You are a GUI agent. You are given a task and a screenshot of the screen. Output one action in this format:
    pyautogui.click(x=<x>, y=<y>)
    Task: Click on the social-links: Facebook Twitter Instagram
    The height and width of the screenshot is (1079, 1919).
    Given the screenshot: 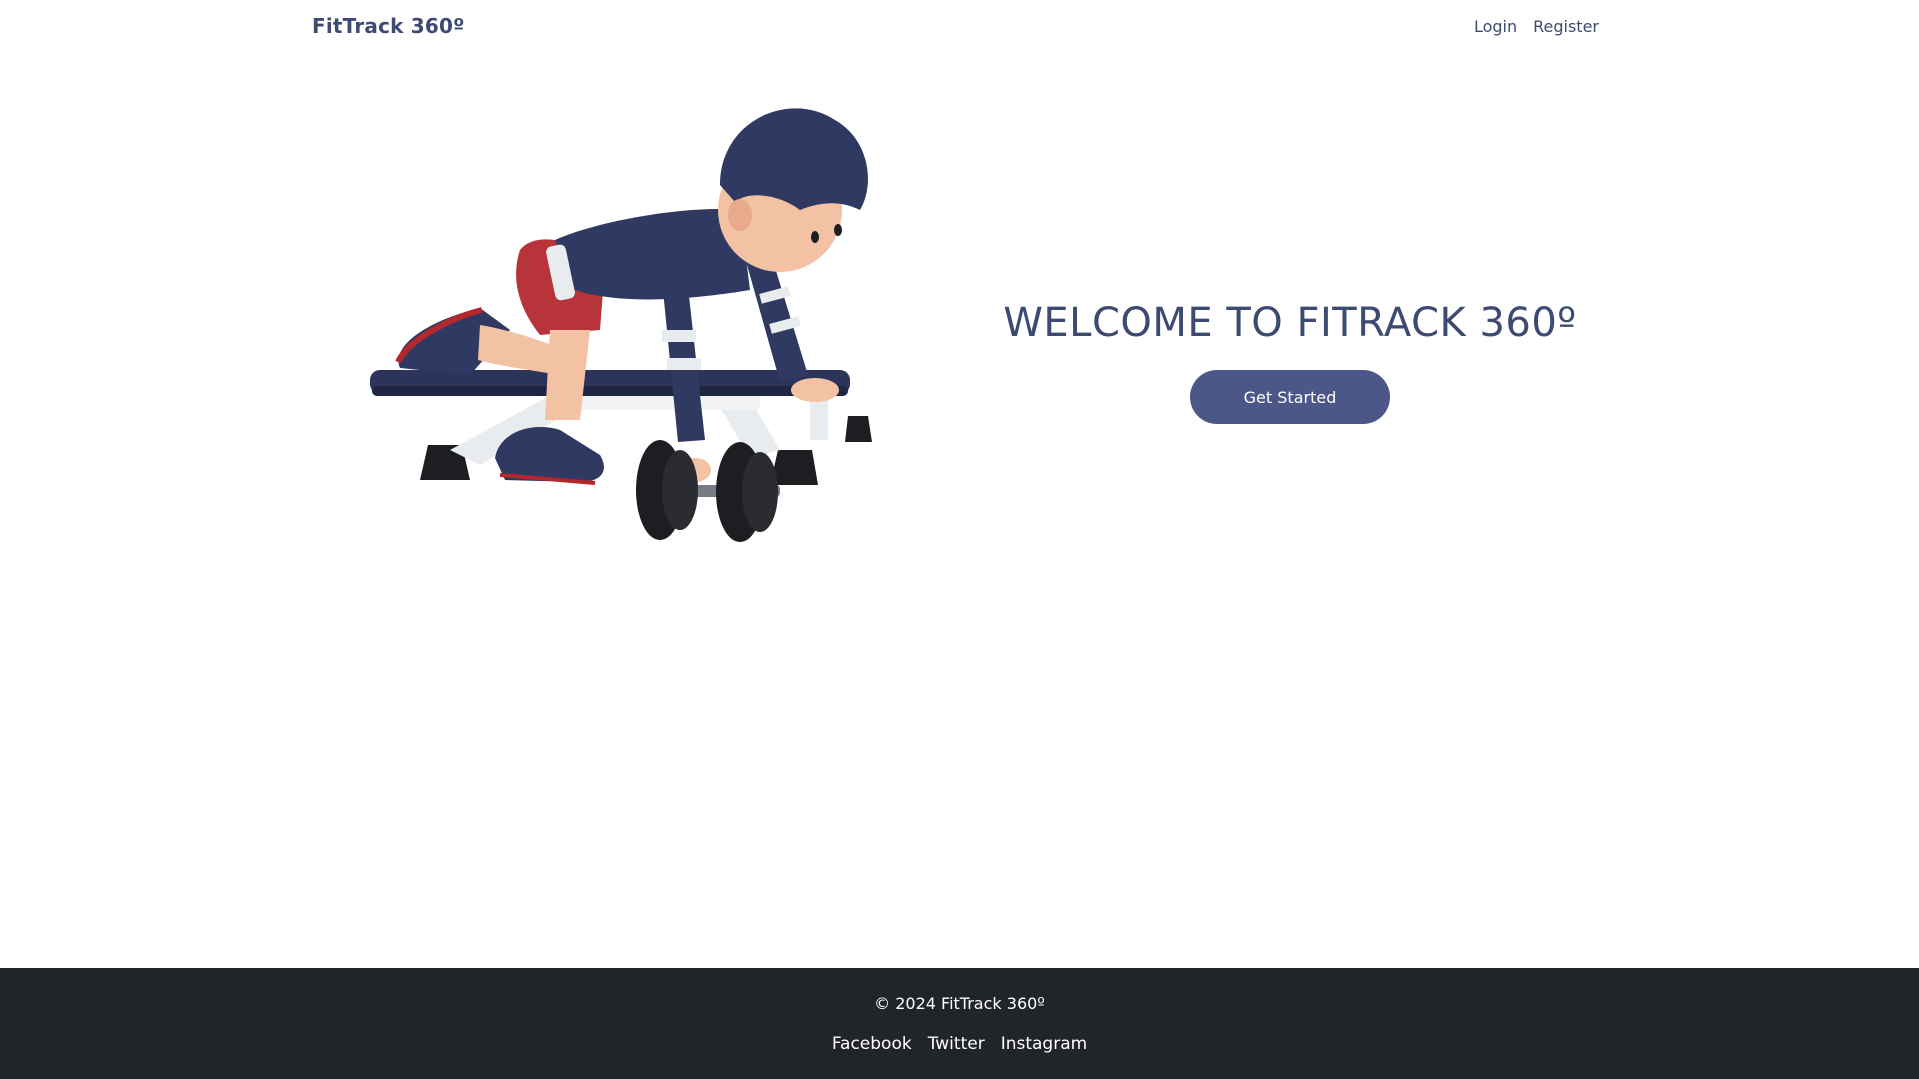 What is the action you would take?
    pyautogui.click(x=959, y=1044)
    